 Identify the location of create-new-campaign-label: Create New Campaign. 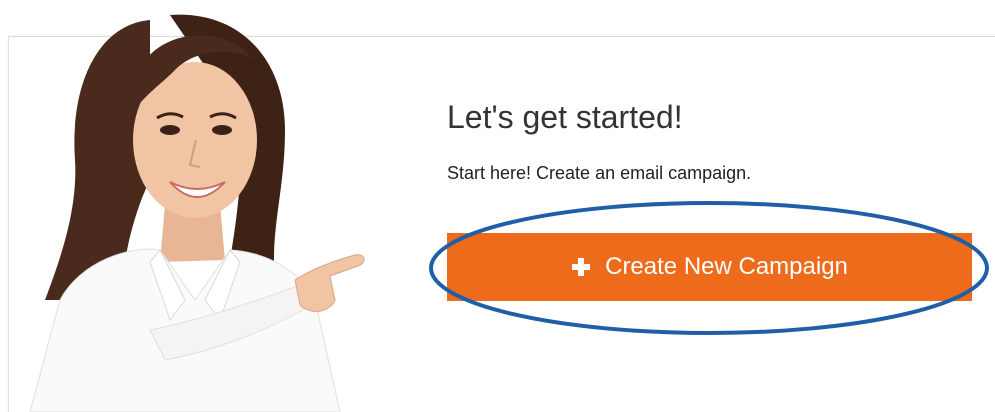
(726, 266).